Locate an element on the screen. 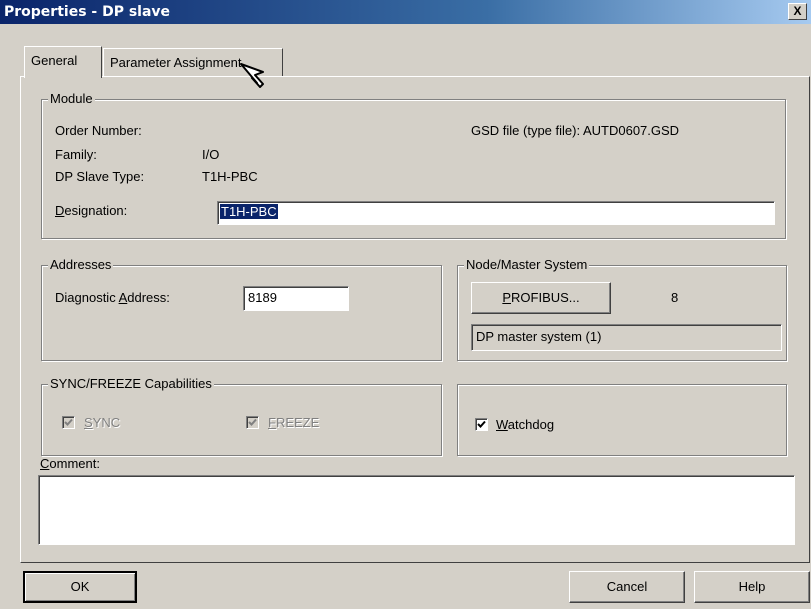 This screenshot has height=609, width=811. profibus-button-accel: P is located at coordinates (507, 297).